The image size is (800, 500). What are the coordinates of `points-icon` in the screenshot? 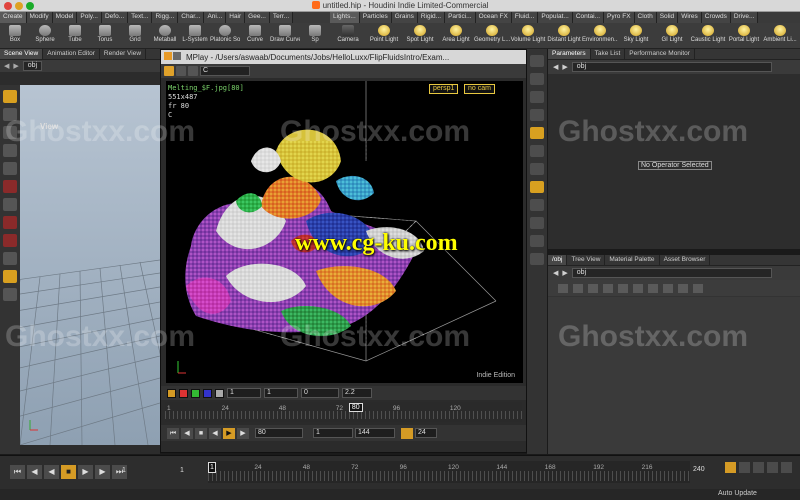 It's located at (537, 259).